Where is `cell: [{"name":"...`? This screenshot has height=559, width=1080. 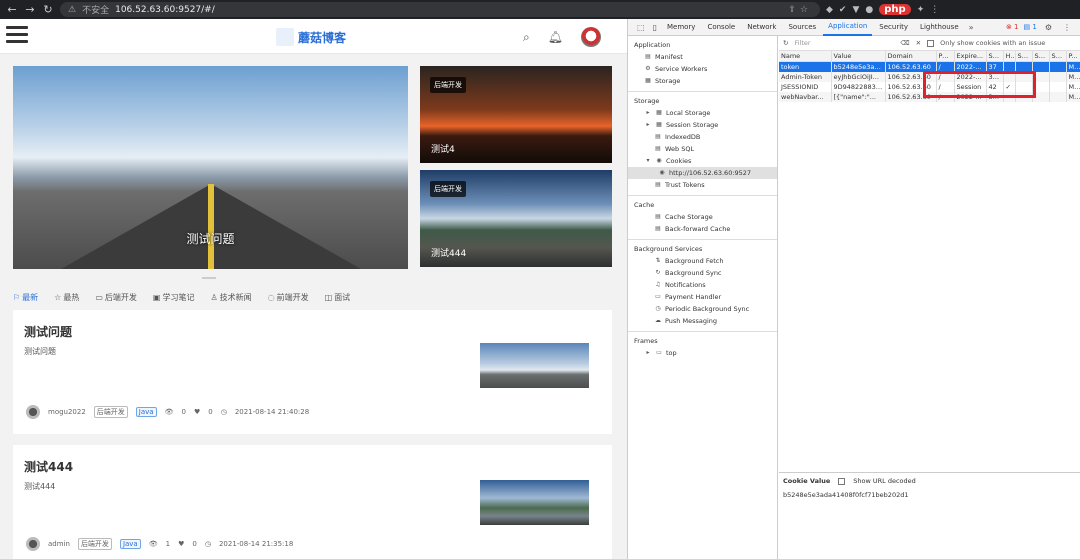
cell: [{"name":"... is located at coordinates (858, 97).